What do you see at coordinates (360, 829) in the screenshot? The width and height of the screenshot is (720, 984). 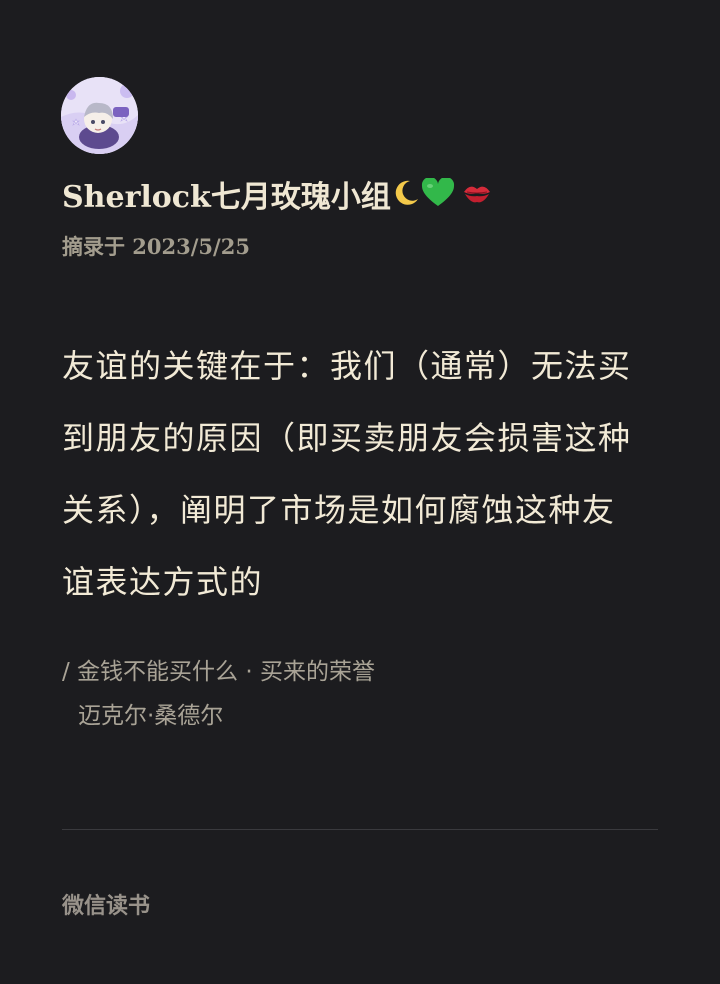 I see `divider` at bounding box center [360, 829].